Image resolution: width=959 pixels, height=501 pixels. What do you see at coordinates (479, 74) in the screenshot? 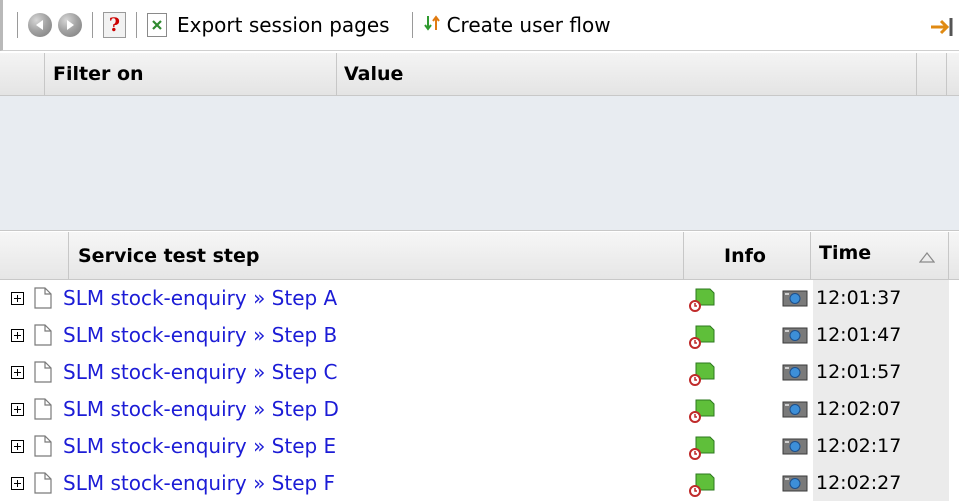
I see `filter-table-header: Filter on Value` at bounding box center [479, 74].